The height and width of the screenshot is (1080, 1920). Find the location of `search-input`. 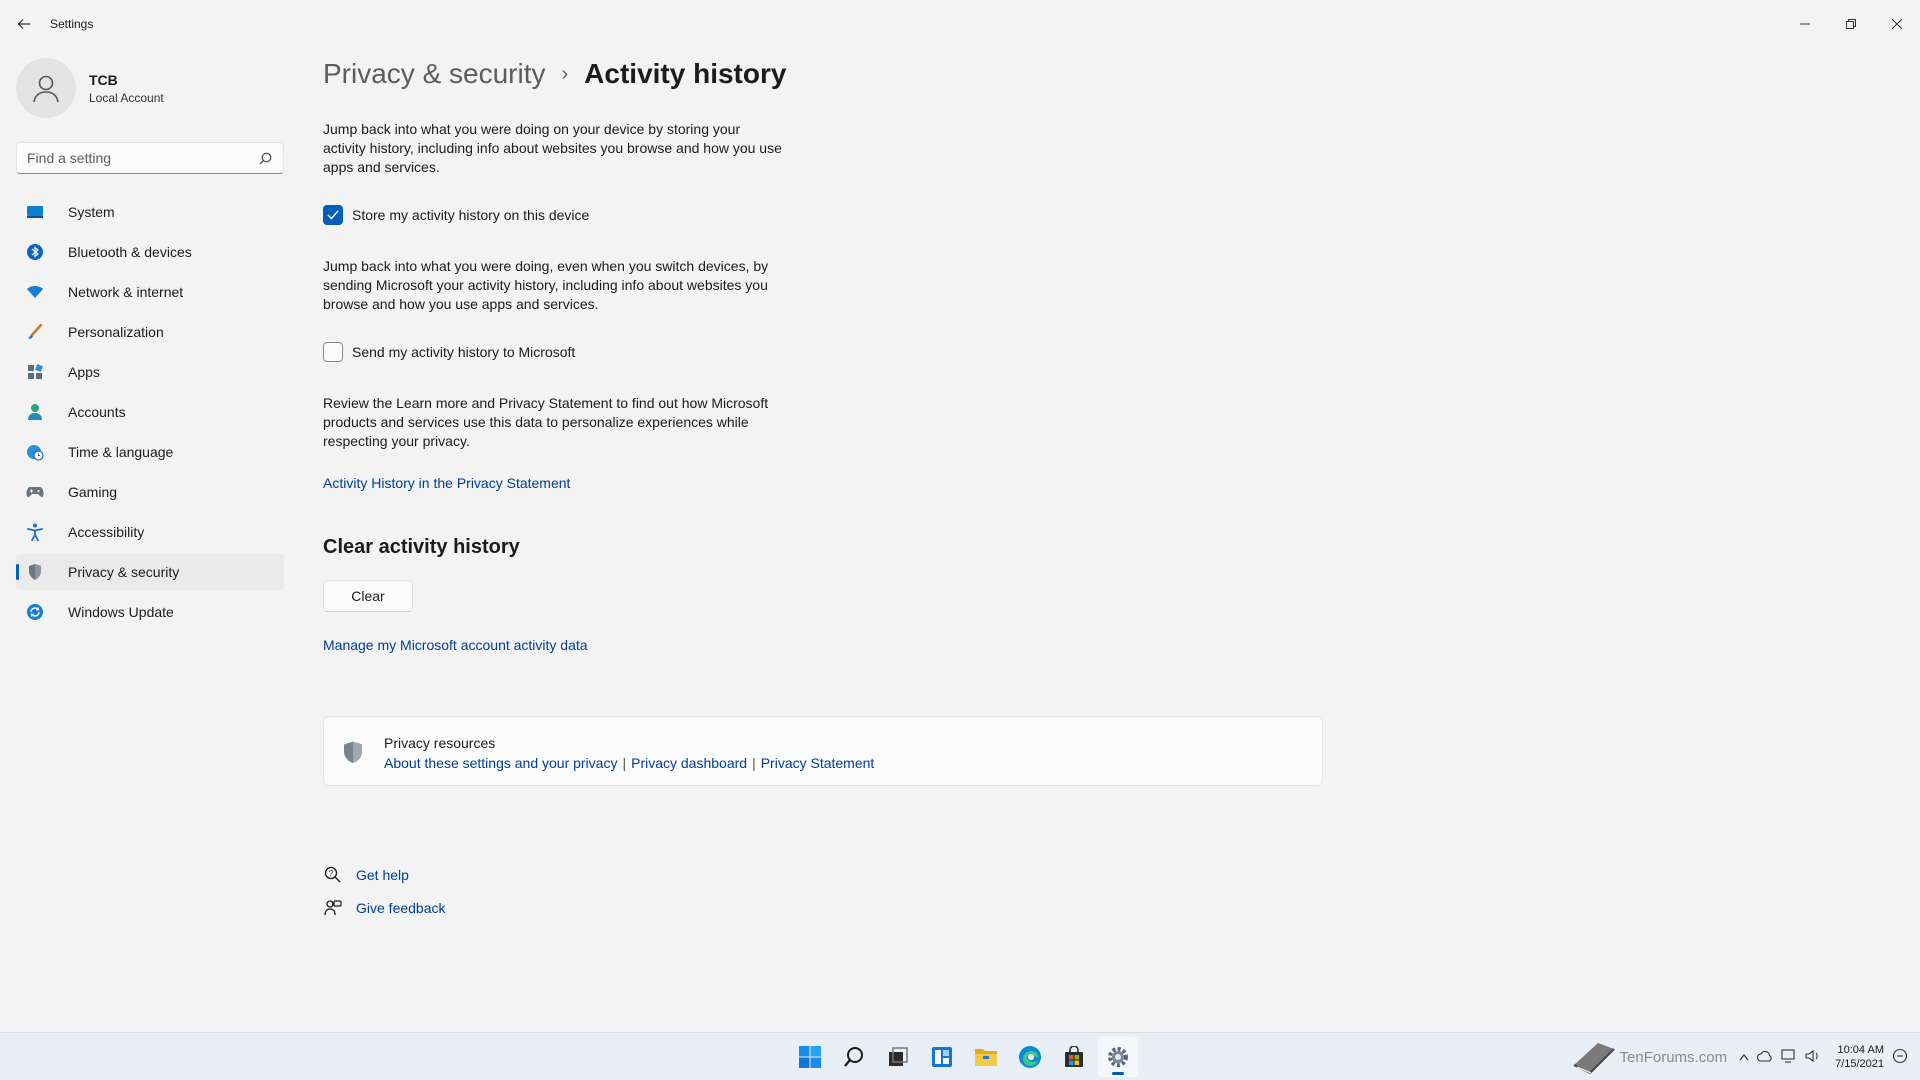

search-input is located at coordinates (142, 158).